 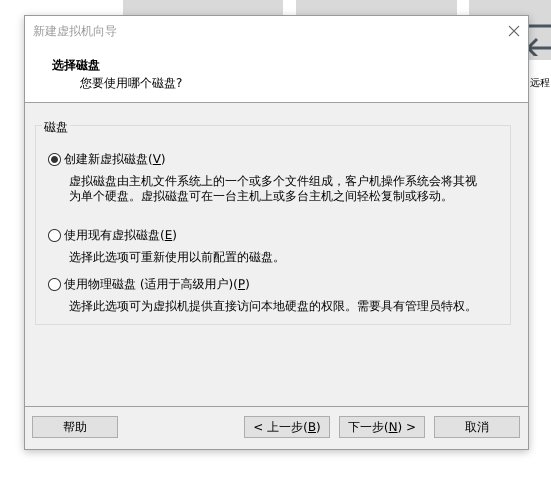 I want to click on option-description: 选择此选项可重新使用以前配置的磁盘。, so click(x=177, y=257).